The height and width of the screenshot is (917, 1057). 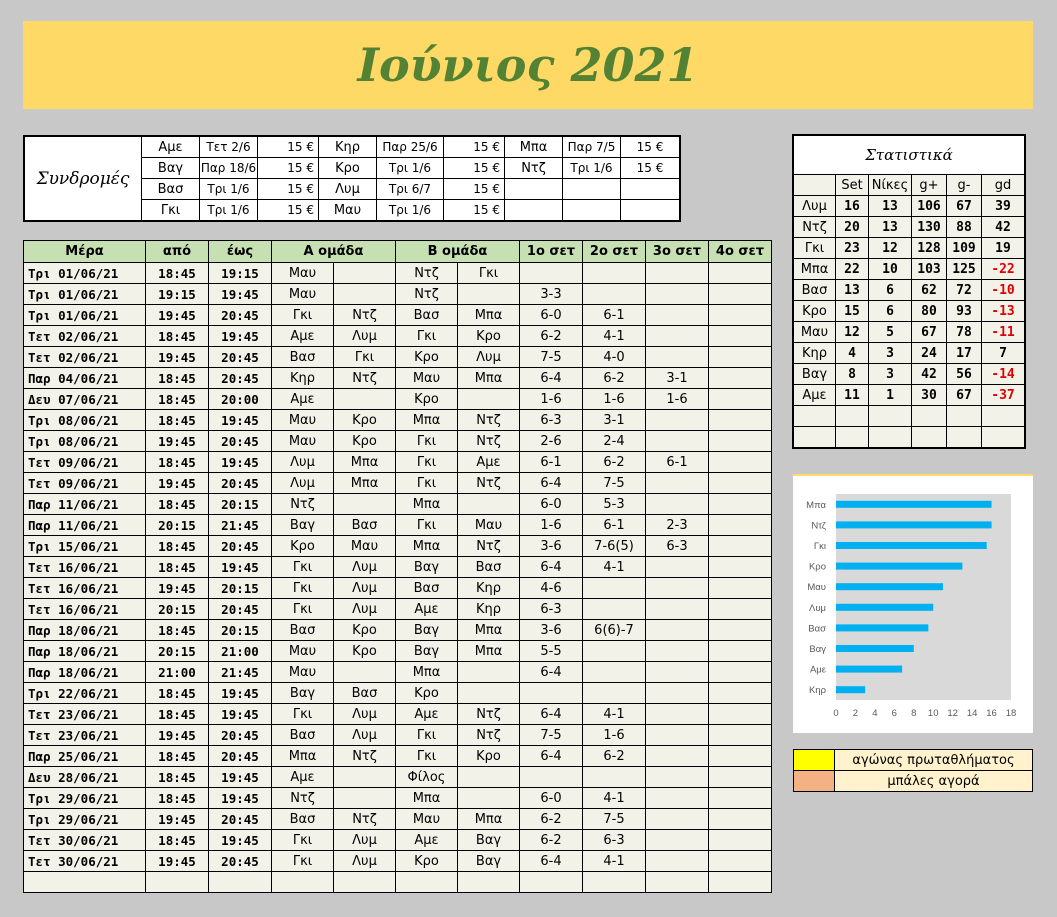 What do you see at coordinates (347, 168) in the screenshot?
I see `subscription-cell: Κρο` at bounding box center [347, 168].